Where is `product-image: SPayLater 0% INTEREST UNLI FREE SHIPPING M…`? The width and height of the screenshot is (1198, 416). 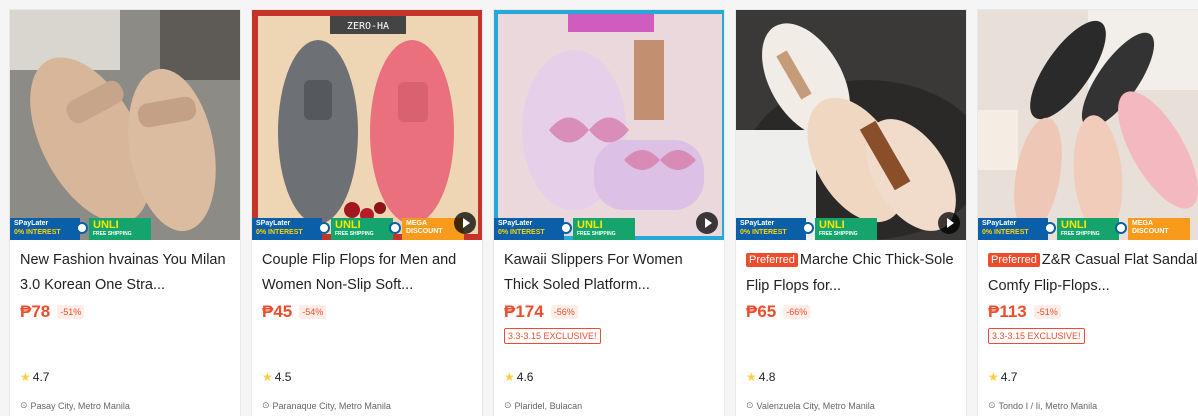 product-image: SPayLater 0% INTEREST UNLI FREE SHIPPING M… is located at coordinates (1088, 125).